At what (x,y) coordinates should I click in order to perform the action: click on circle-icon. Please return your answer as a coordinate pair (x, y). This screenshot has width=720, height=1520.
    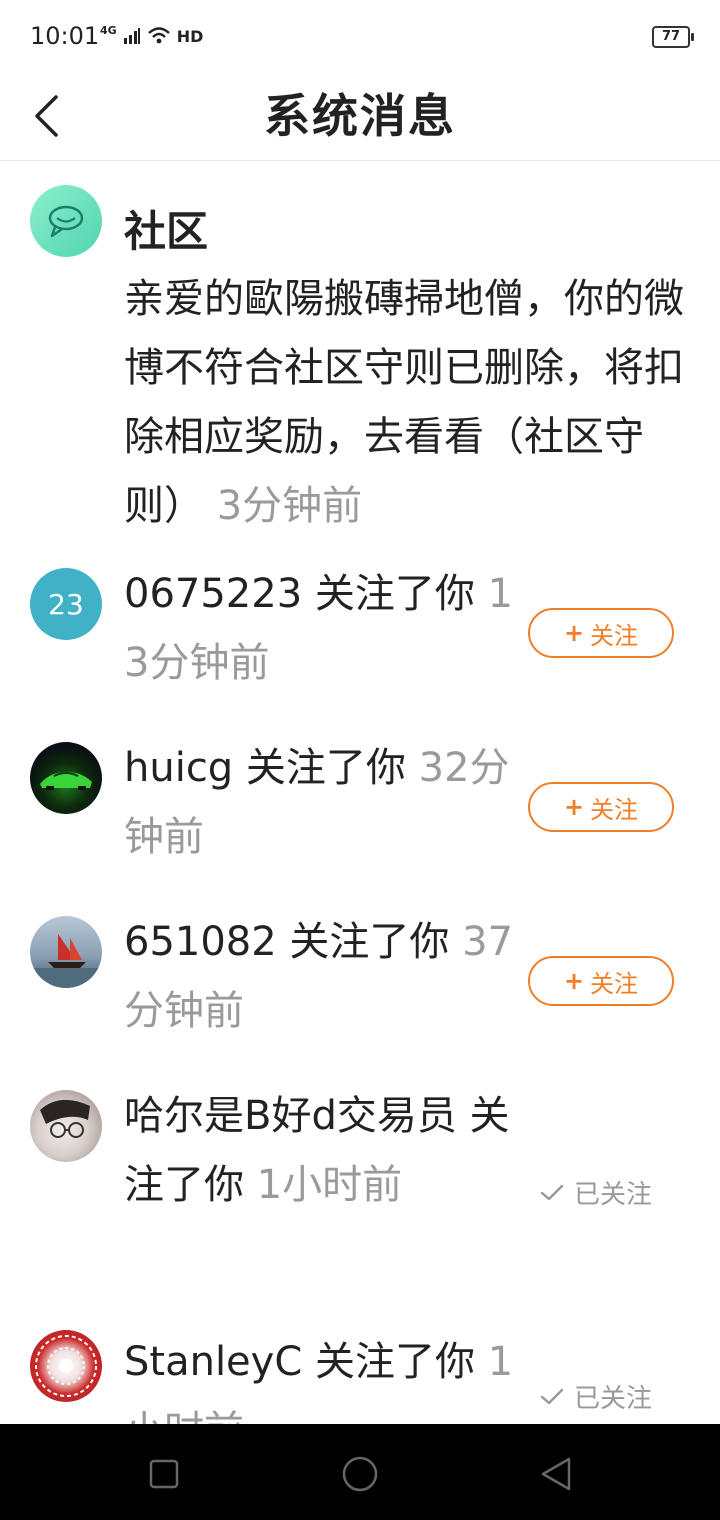
    Looking at the image, I should click on (360, 1474).